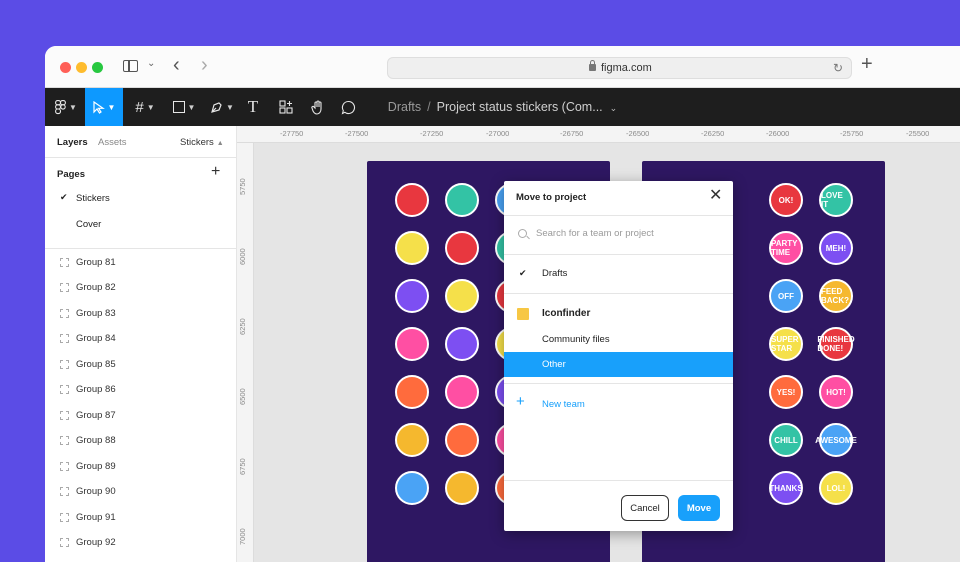  What do you see at coordinates (836, 440) in the screenshot?
I see `sticker: AWESOME` at bounding box center [836, 440].